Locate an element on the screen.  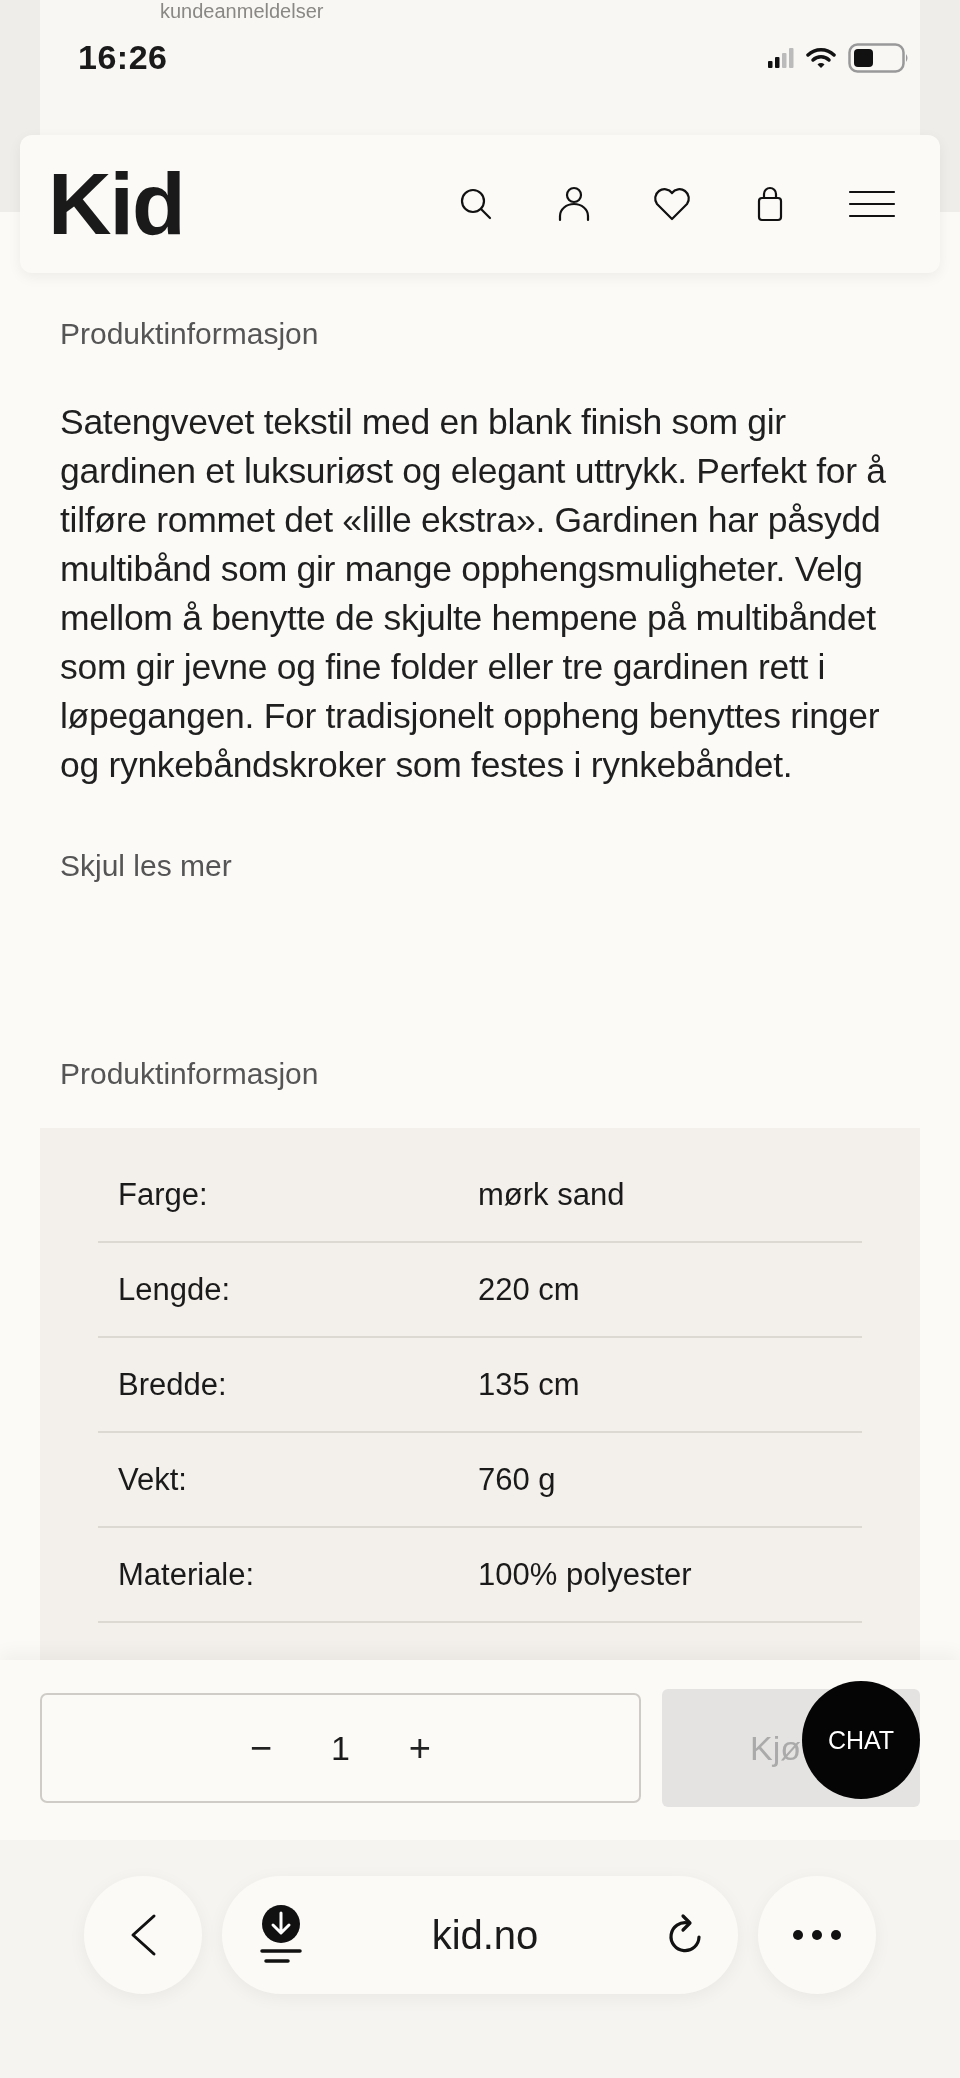
status-time: 16:26 is located at coordinates (123, 57).